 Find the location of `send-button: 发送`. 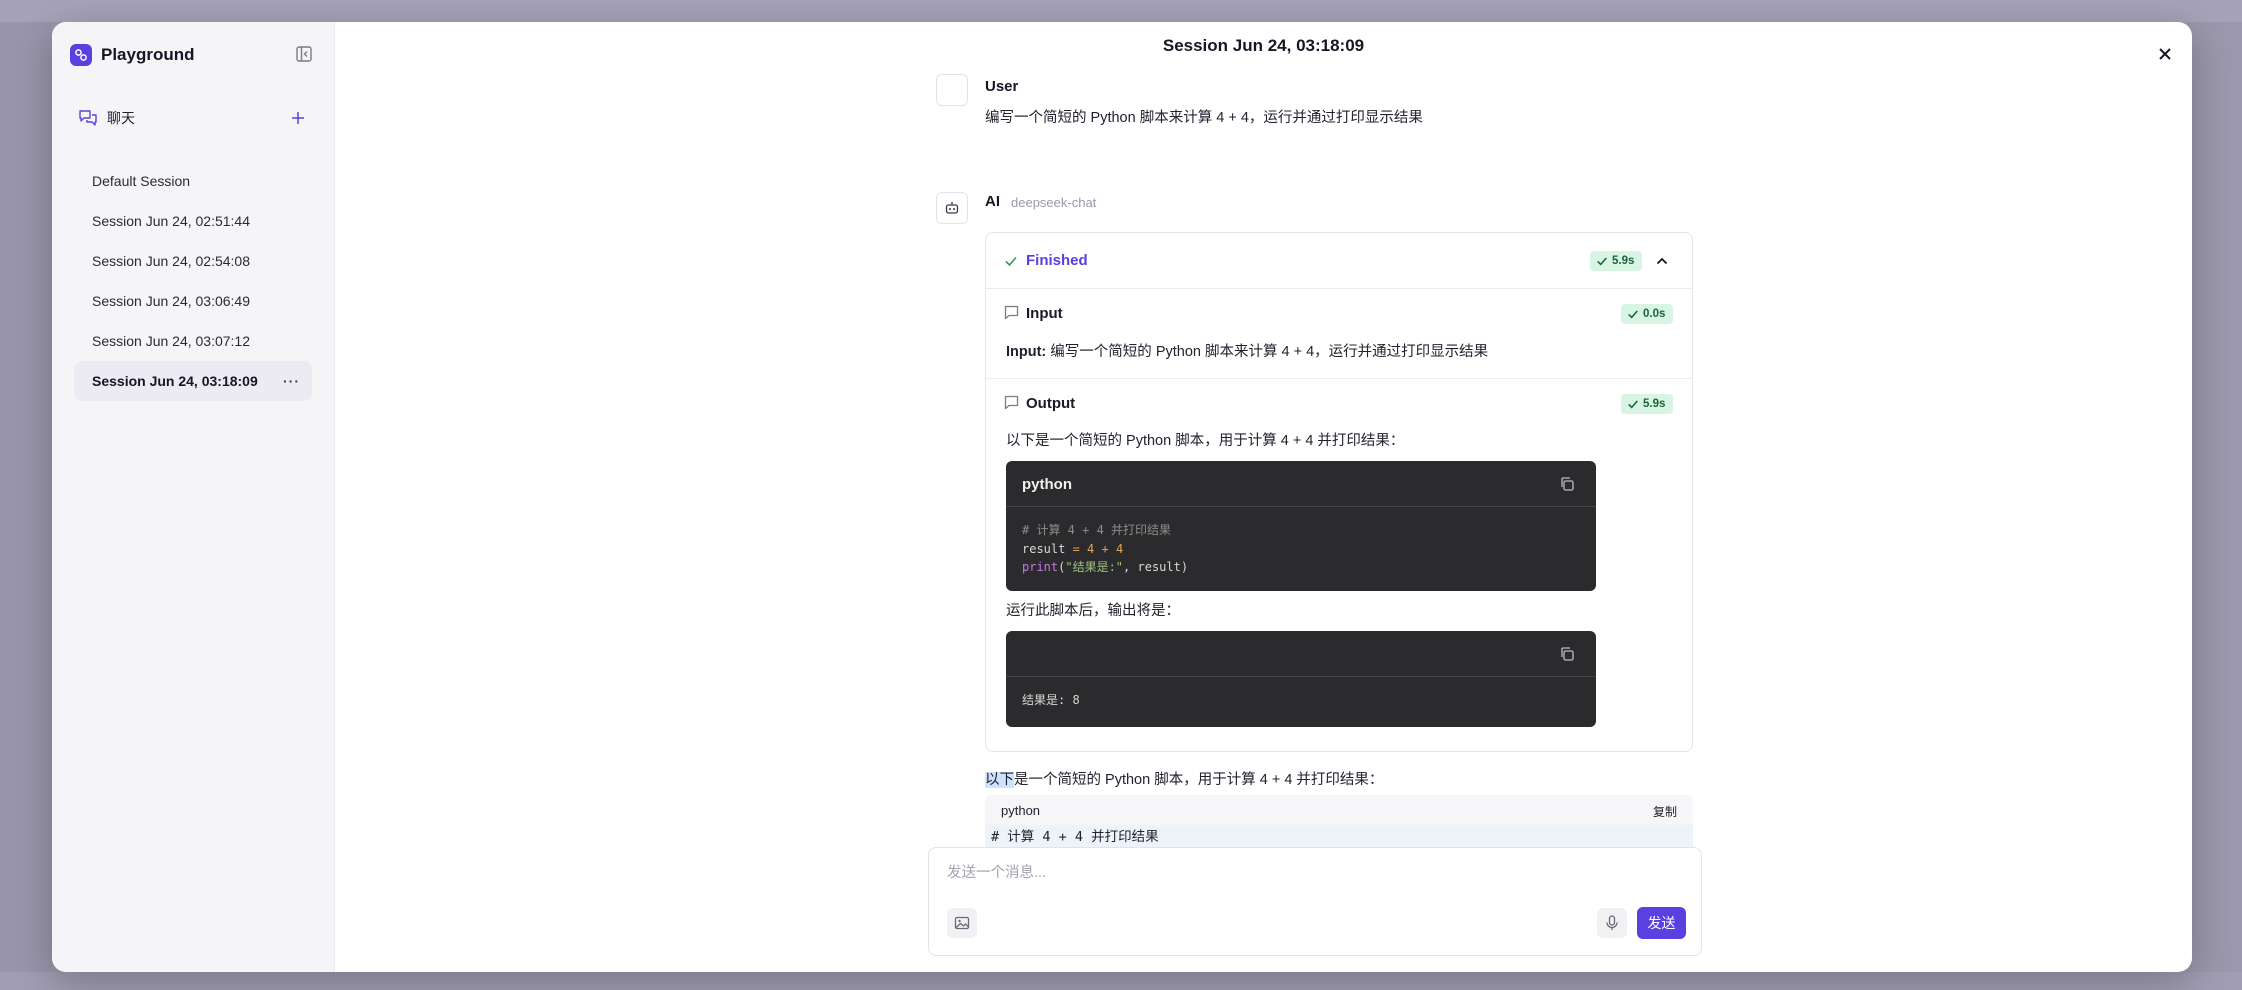

send-button: 发送 is located at coordinates (1661, 923).